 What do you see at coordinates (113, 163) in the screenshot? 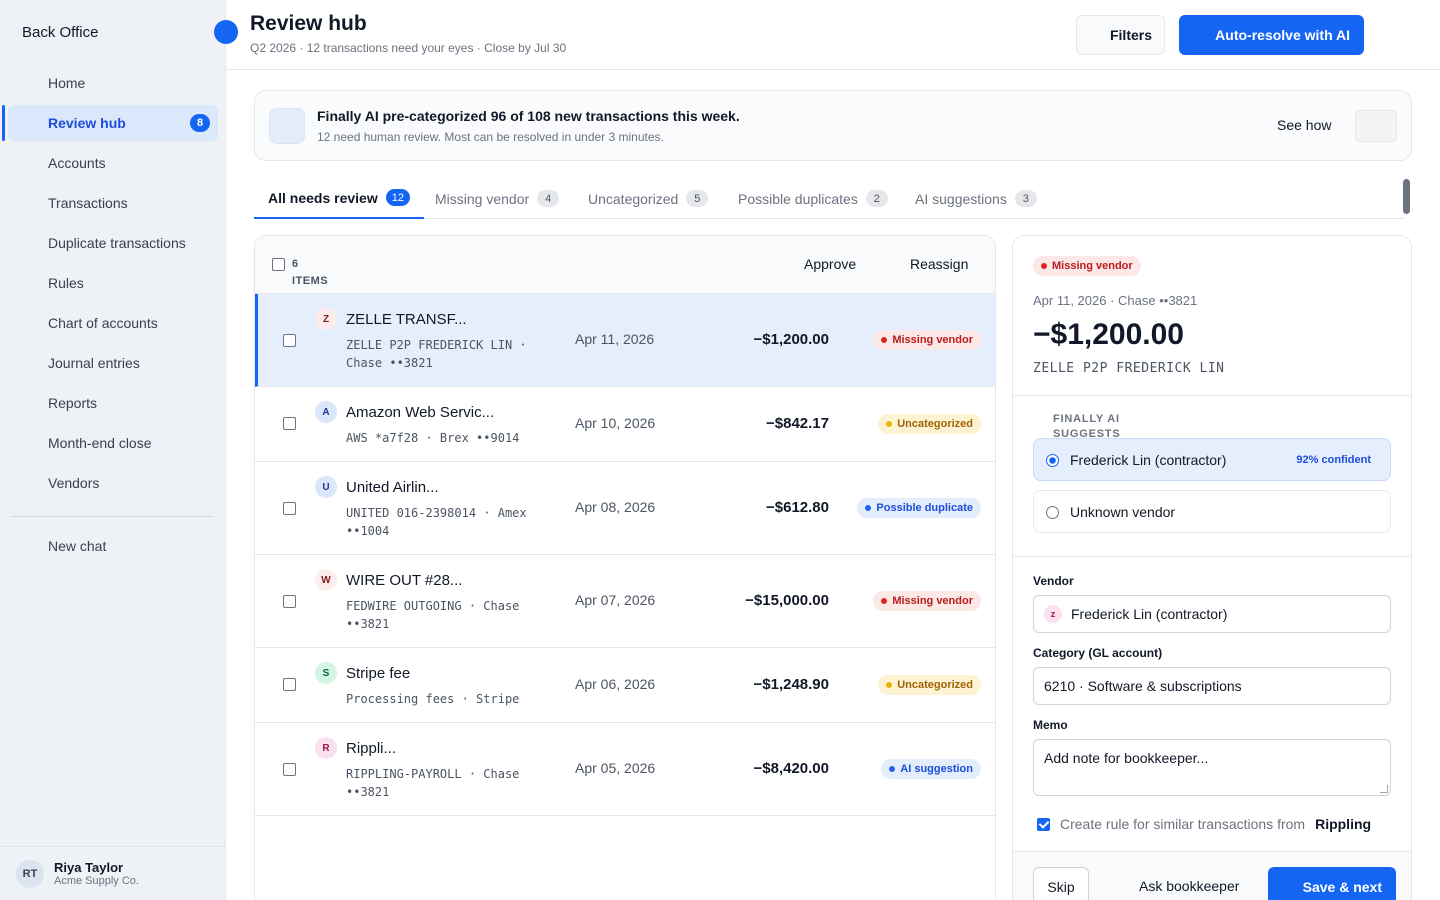
I see `sidebar-item-accounts: Accounts` at bounding box center [113, 163].